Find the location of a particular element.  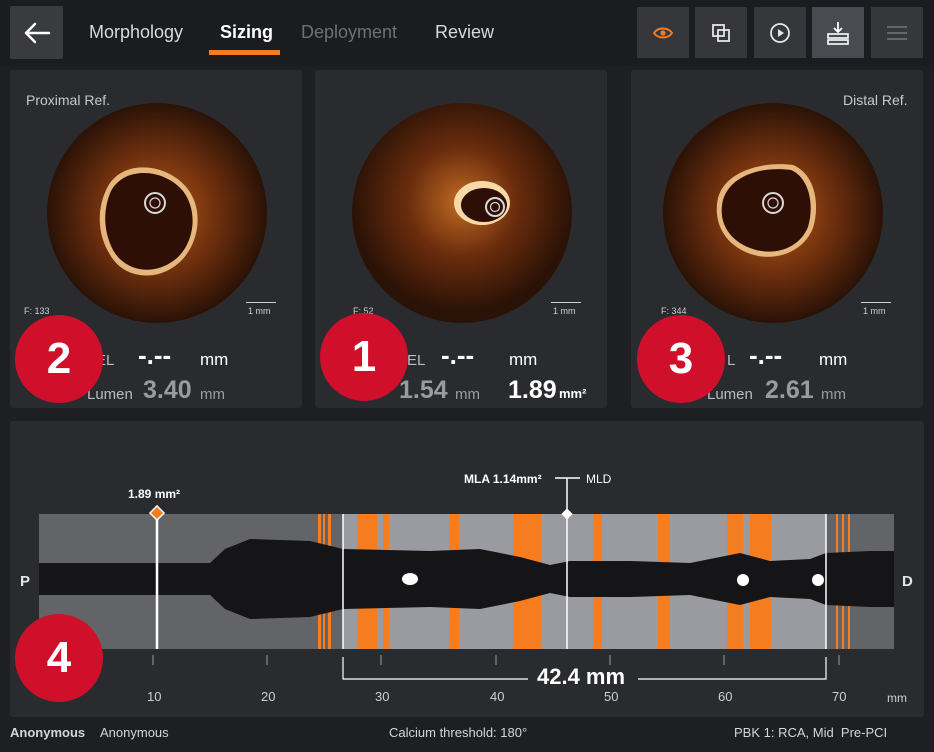

compare-button is located at coordinates (721, 32).